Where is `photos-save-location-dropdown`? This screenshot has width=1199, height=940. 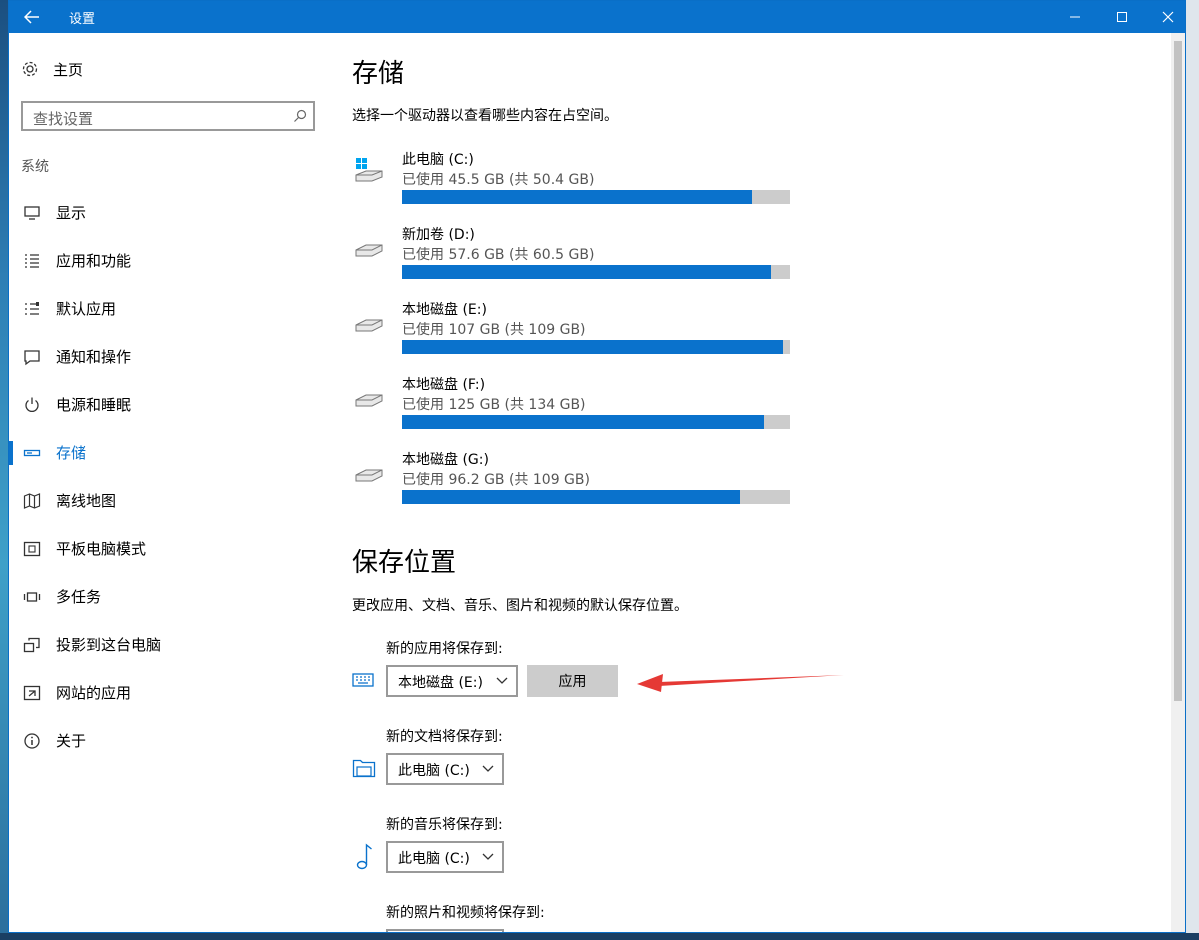 photos-save-location-dropdown is located at coordinates (445, 930).